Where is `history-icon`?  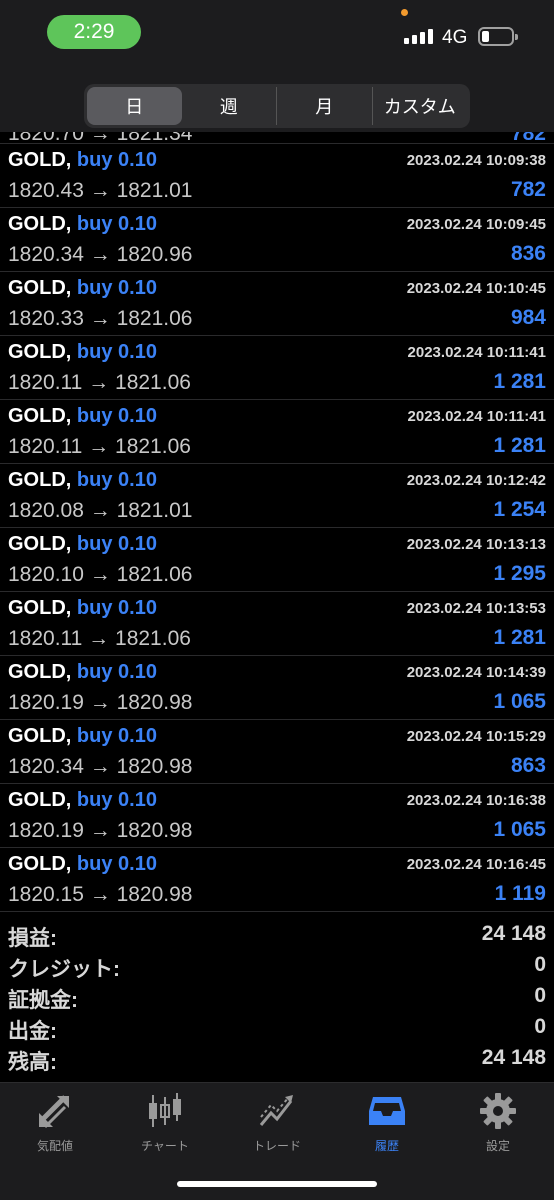 history-icon is located at coordinates (387, 1111).